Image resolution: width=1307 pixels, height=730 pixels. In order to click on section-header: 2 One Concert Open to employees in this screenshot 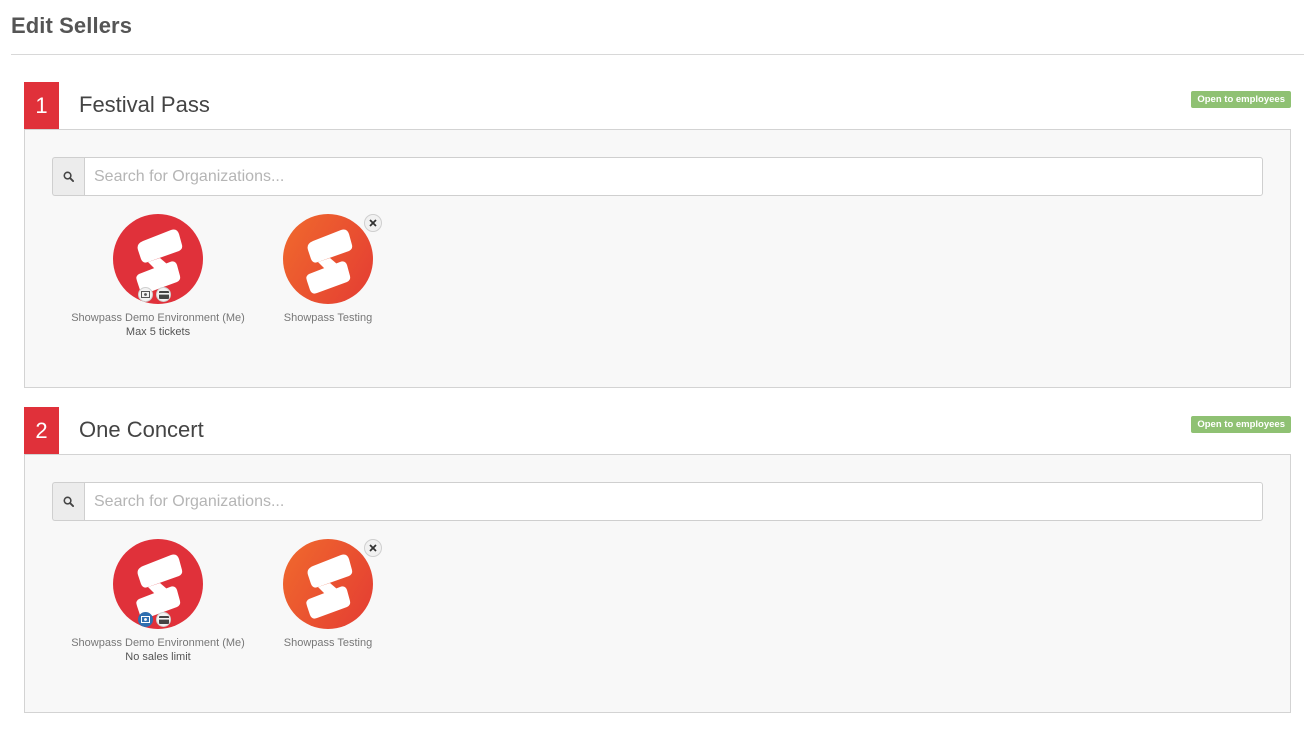, I will do `click(657, 430)`.